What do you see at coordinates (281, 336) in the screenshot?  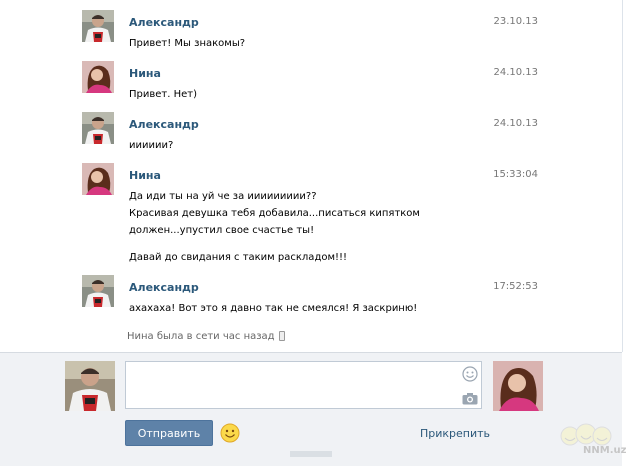 I see `mobile-phone-icon` at bounding box center [281, 336].